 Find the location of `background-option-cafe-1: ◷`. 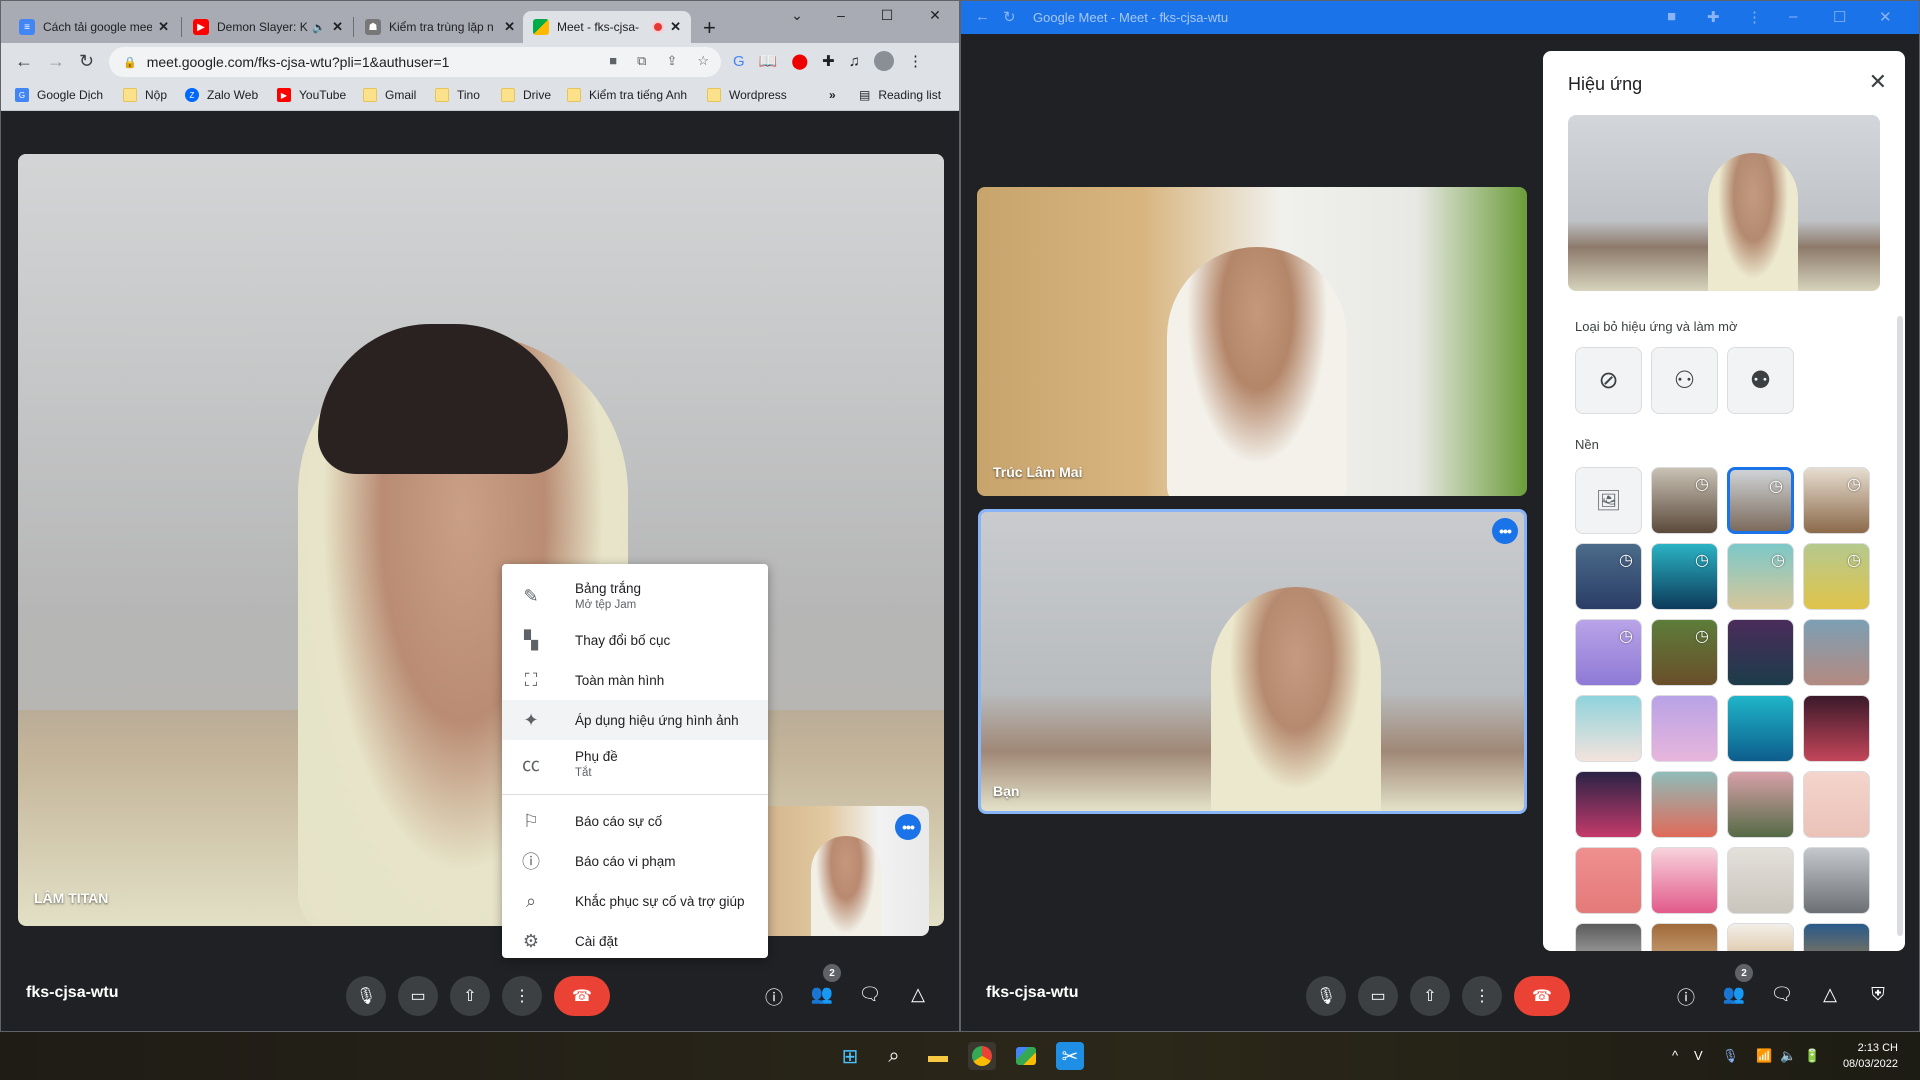

background-option-cafe-1: ◷ is located at coordinates (1684, 500).